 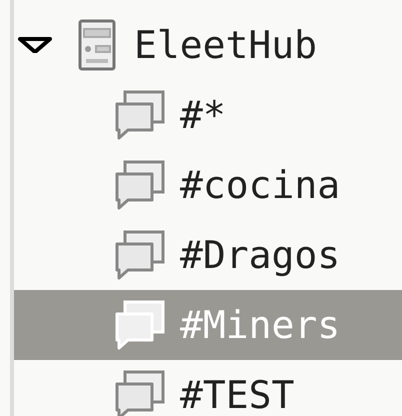 I want to click on tree-item: #TEST, so click(x=208, y=388).